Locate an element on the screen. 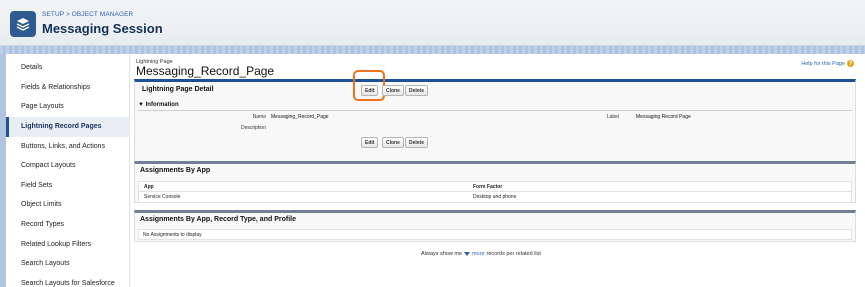 The width and height of the screenshot is (865, 287). sidebar-item-page-layouts: Page Layouts is located at coordinates (68, 107).